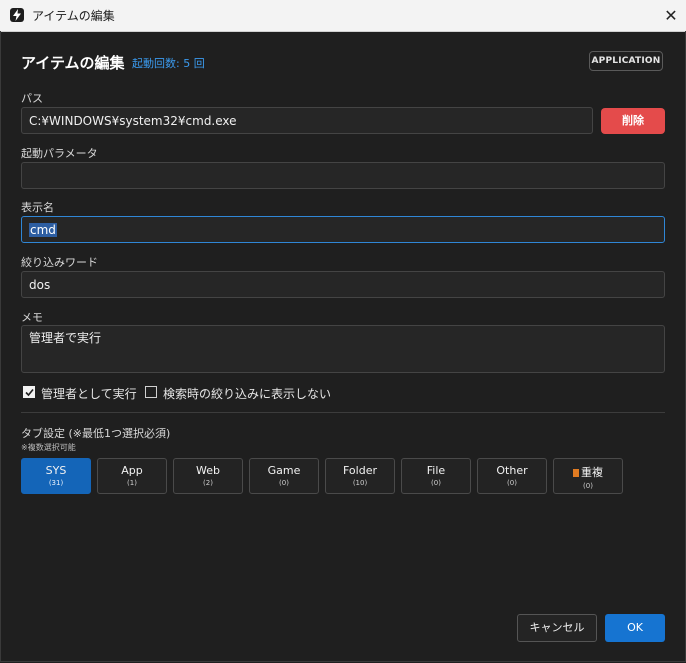 The image size is (686, 663). I want to click on tabs-heading: タブ設定 (※最低1つ選択必須), so click(96, 433).